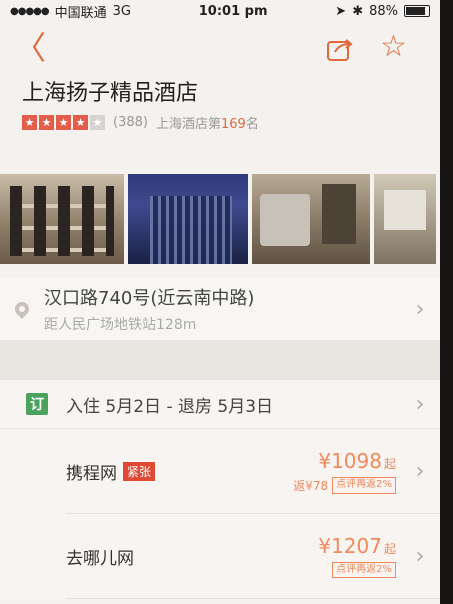 The height and width of the screenshot is (604, 453). What do you see at coordinates (383, 11) in the screenshot?
I see `battery-label: 88%` at bounding box center [383, 11].